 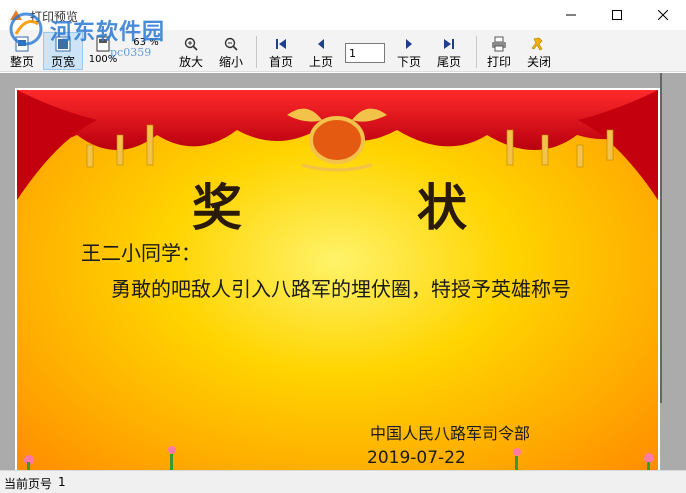 I want to click on last-page-button: 尾页, so click(x=449, y=51).